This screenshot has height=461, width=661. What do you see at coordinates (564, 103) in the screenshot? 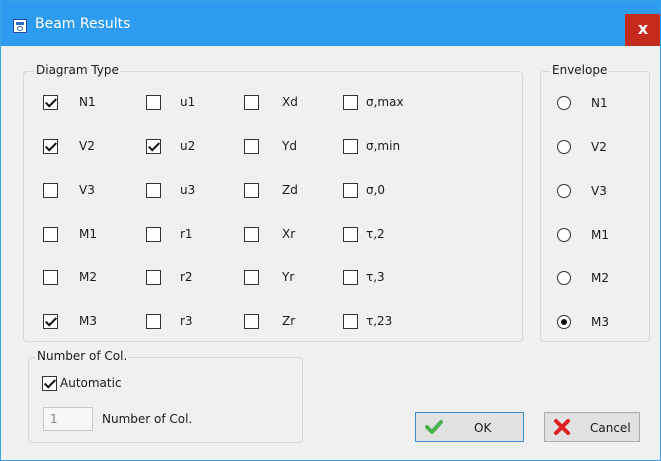
I see `envelope-radio-n1` at bounding box center [564, 103].